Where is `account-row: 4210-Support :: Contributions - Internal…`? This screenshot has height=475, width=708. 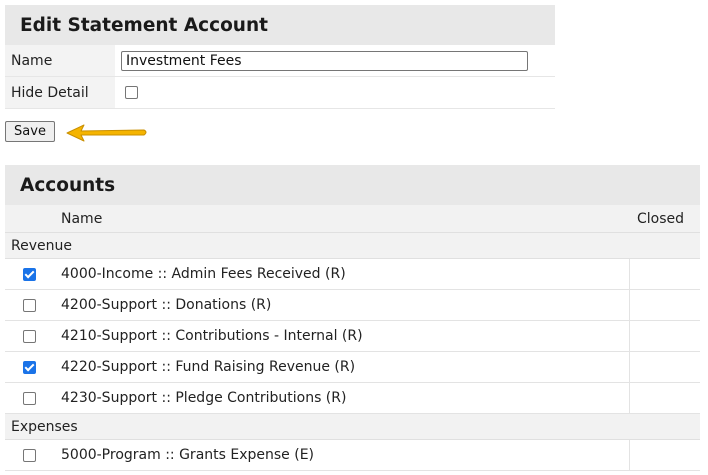
account-row: 4210-Support :: Contributions - Internal… is located at coordinates (352, 336).